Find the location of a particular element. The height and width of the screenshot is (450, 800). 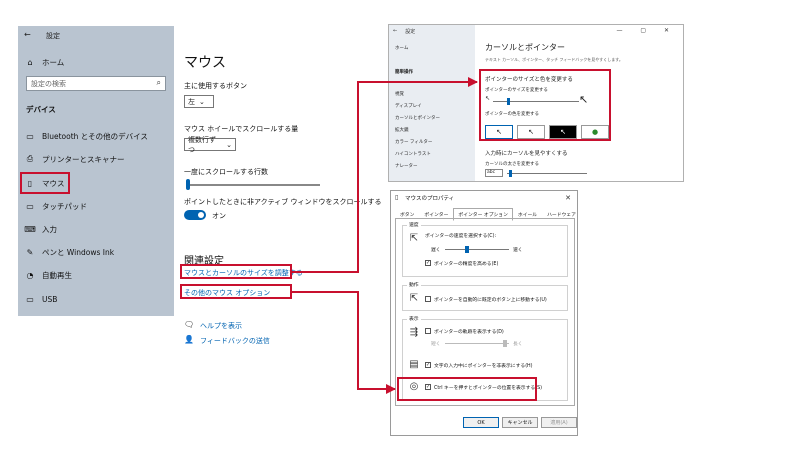

cursor-thickness-slider-thumb is located at coordinates (510, 173).